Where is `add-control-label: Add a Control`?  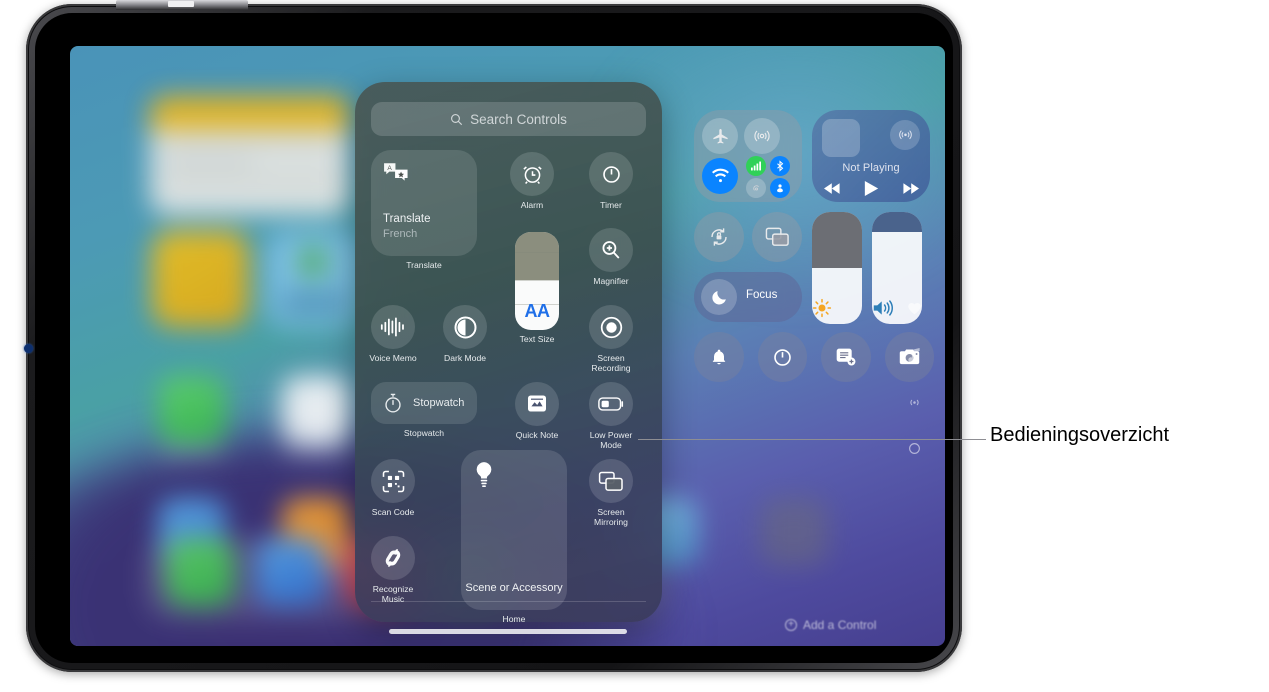
add-control-label: Add a Control is located at coordinates (840, 625).